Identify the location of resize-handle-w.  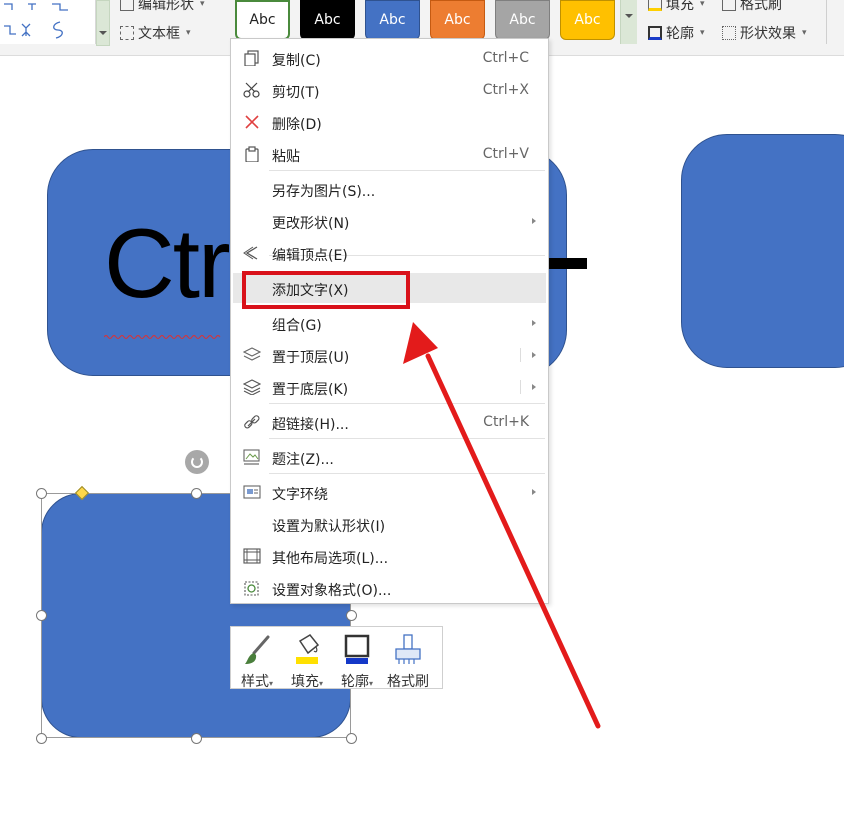
(41, 615).